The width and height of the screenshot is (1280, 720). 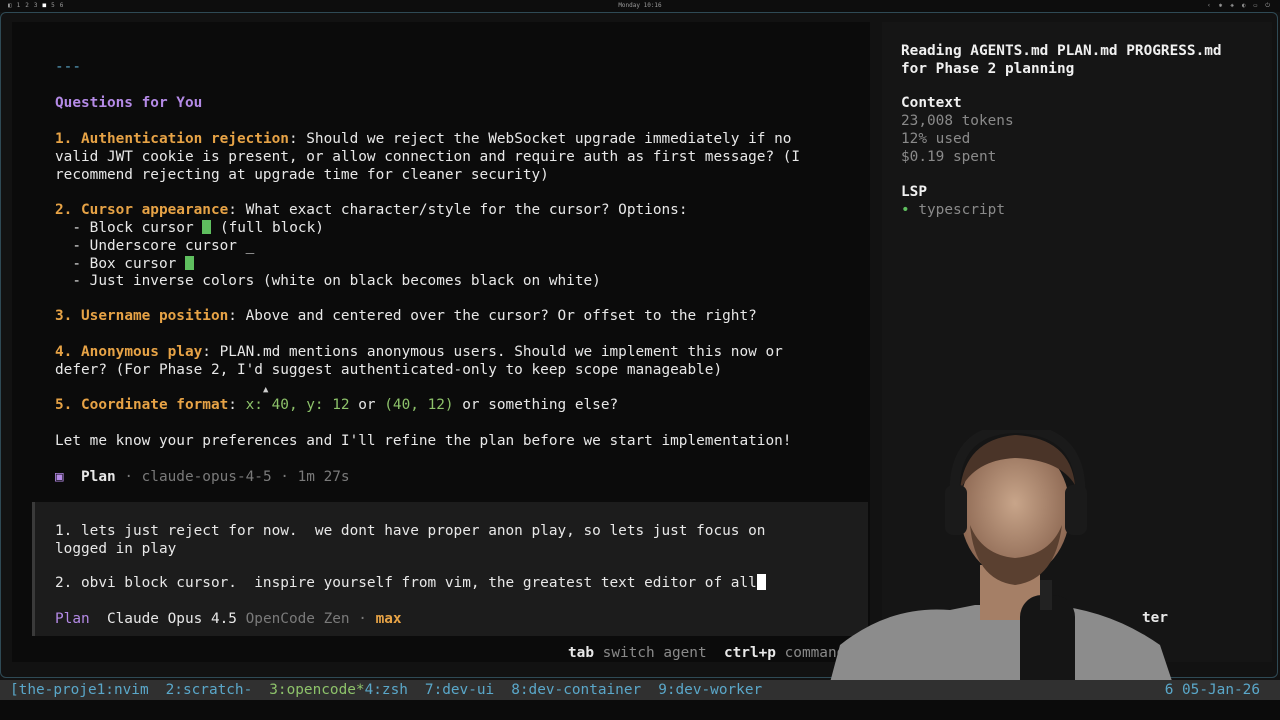 What do you see at coordinates (710, 690) in the screenshot?
I see `tmux-window-9: 9:dev-worker` at bounding box center [710, 690].